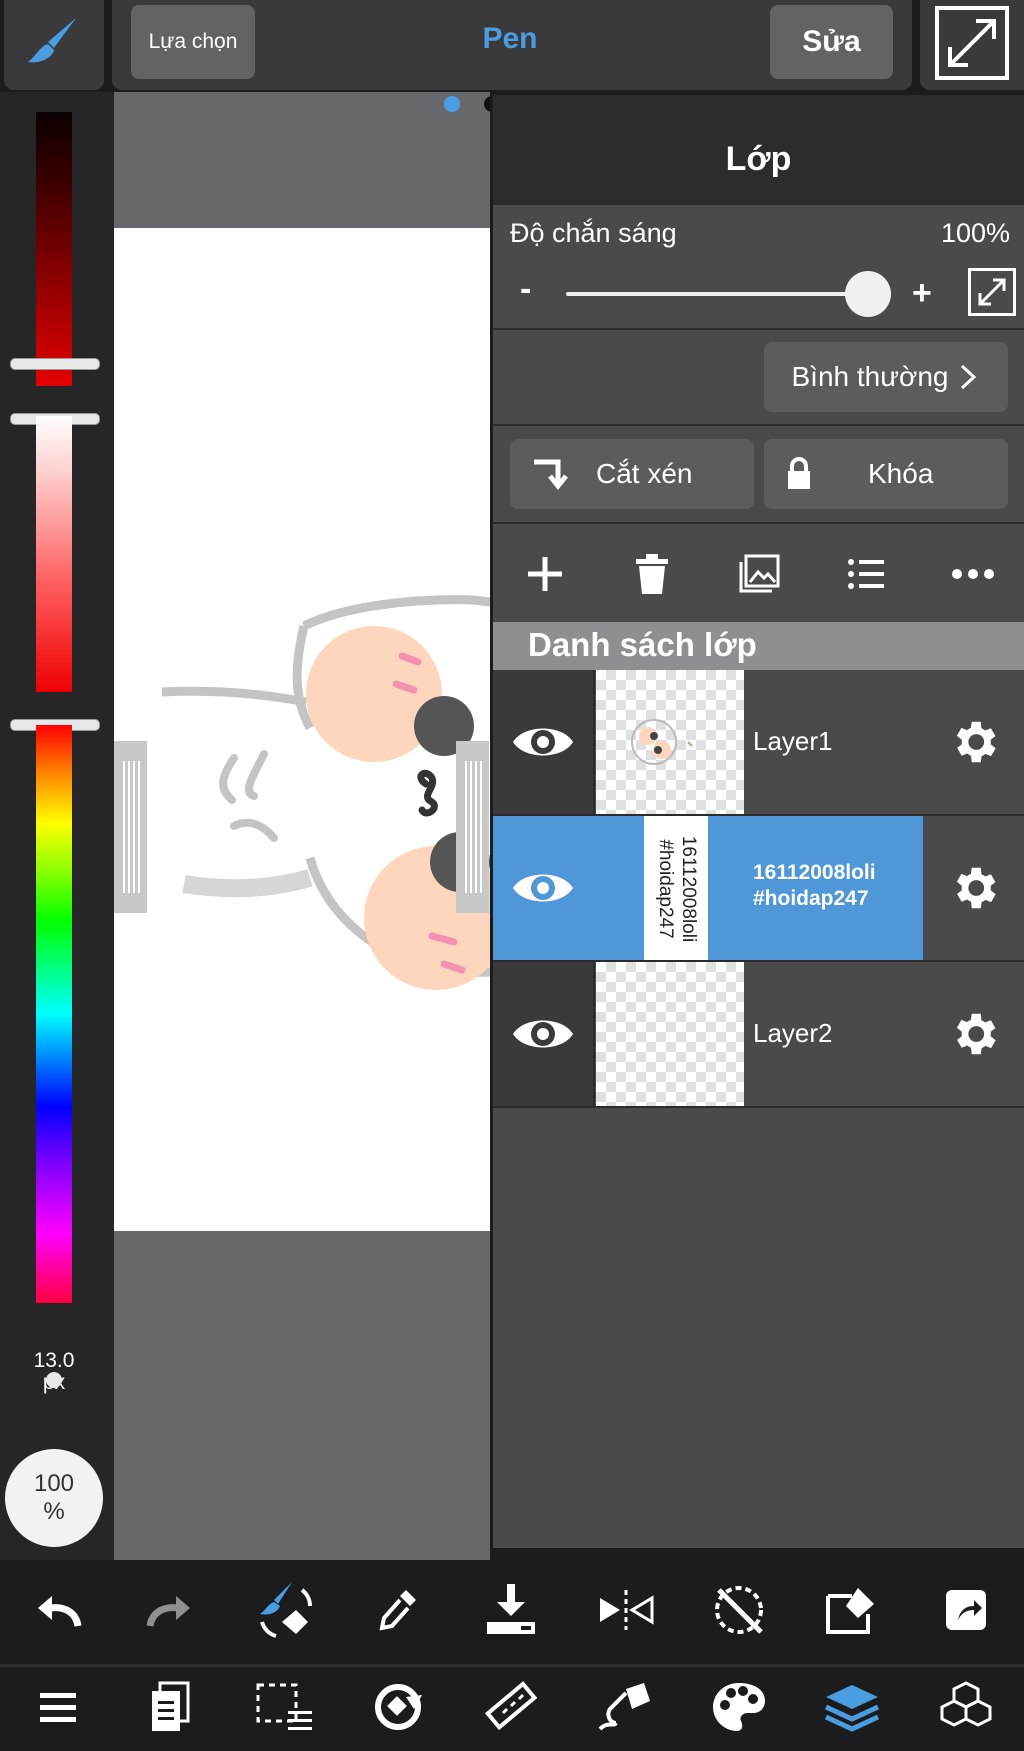  Describe the element at coordinates (644, 473) in the screenshot. I see `clipping-label: Cắt xén` at that location.